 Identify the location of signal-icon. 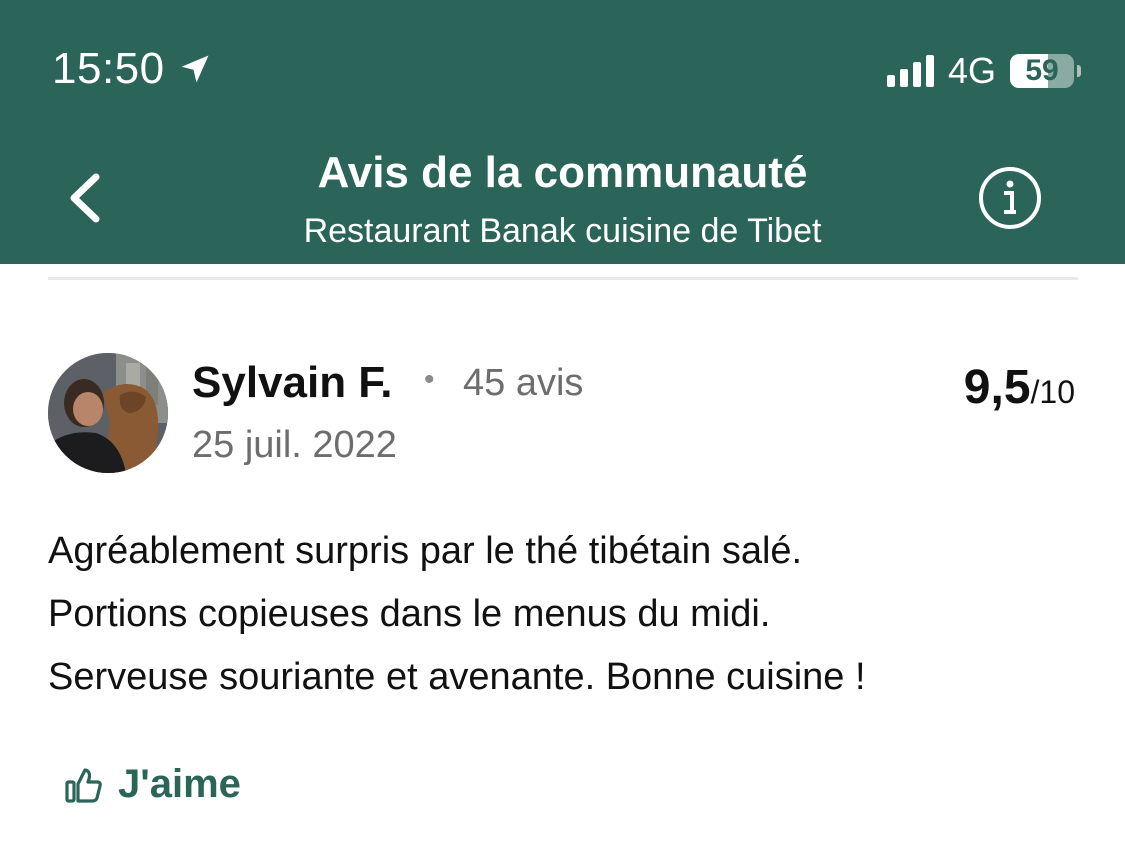
(910, 71).